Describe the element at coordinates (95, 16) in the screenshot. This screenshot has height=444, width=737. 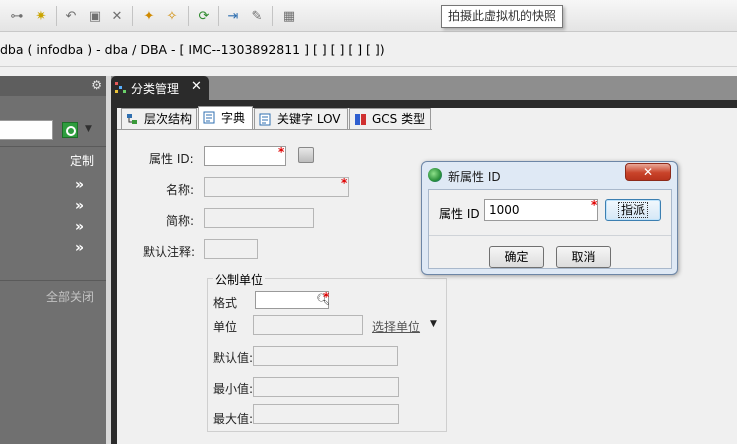
I see `save-icon: ▣` at that location.